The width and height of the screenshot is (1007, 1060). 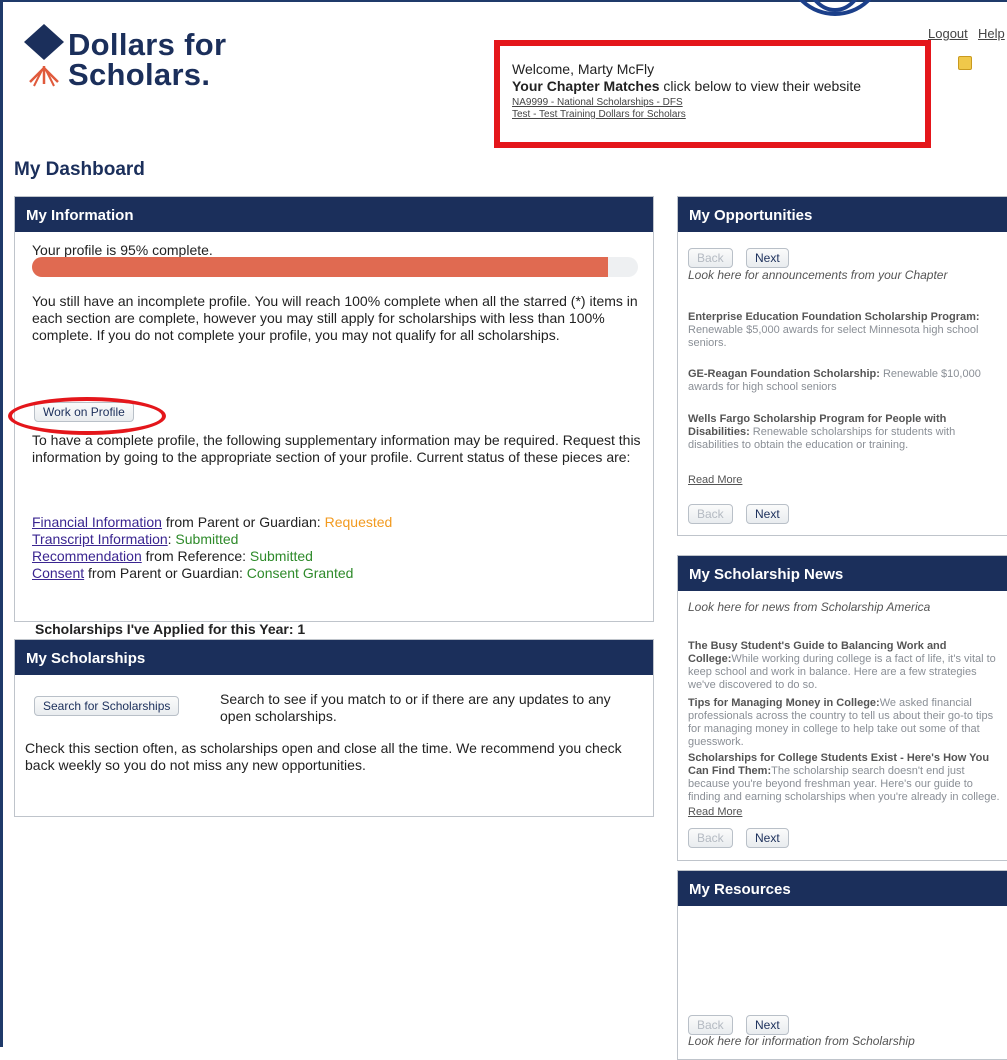 What do you see at coordinates (1, 523) in the screenshot?
I see `window-frame-left` at bounding box center [1, 523].